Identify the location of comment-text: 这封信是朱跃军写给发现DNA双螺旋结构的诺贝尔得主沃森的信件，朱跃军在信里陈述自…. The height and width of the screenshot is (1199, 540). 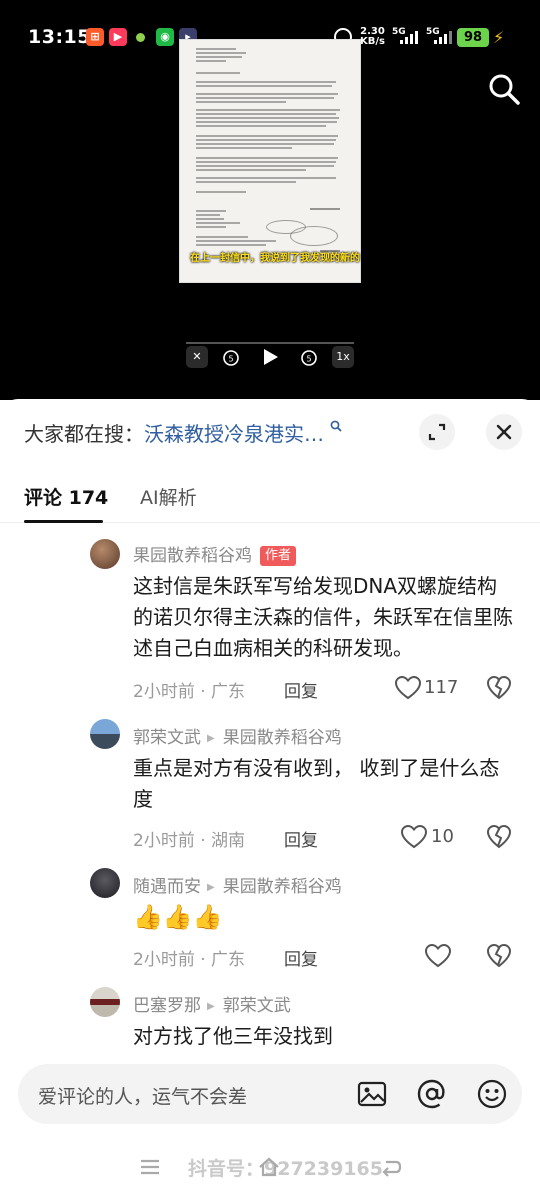
(323, 617).